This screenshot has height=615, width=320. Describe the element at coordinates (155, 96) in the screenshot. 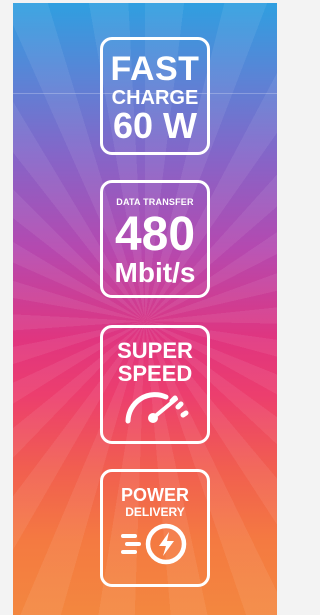

I see `fast-charge-badge: FAST CHARGE 60 W` at that location.